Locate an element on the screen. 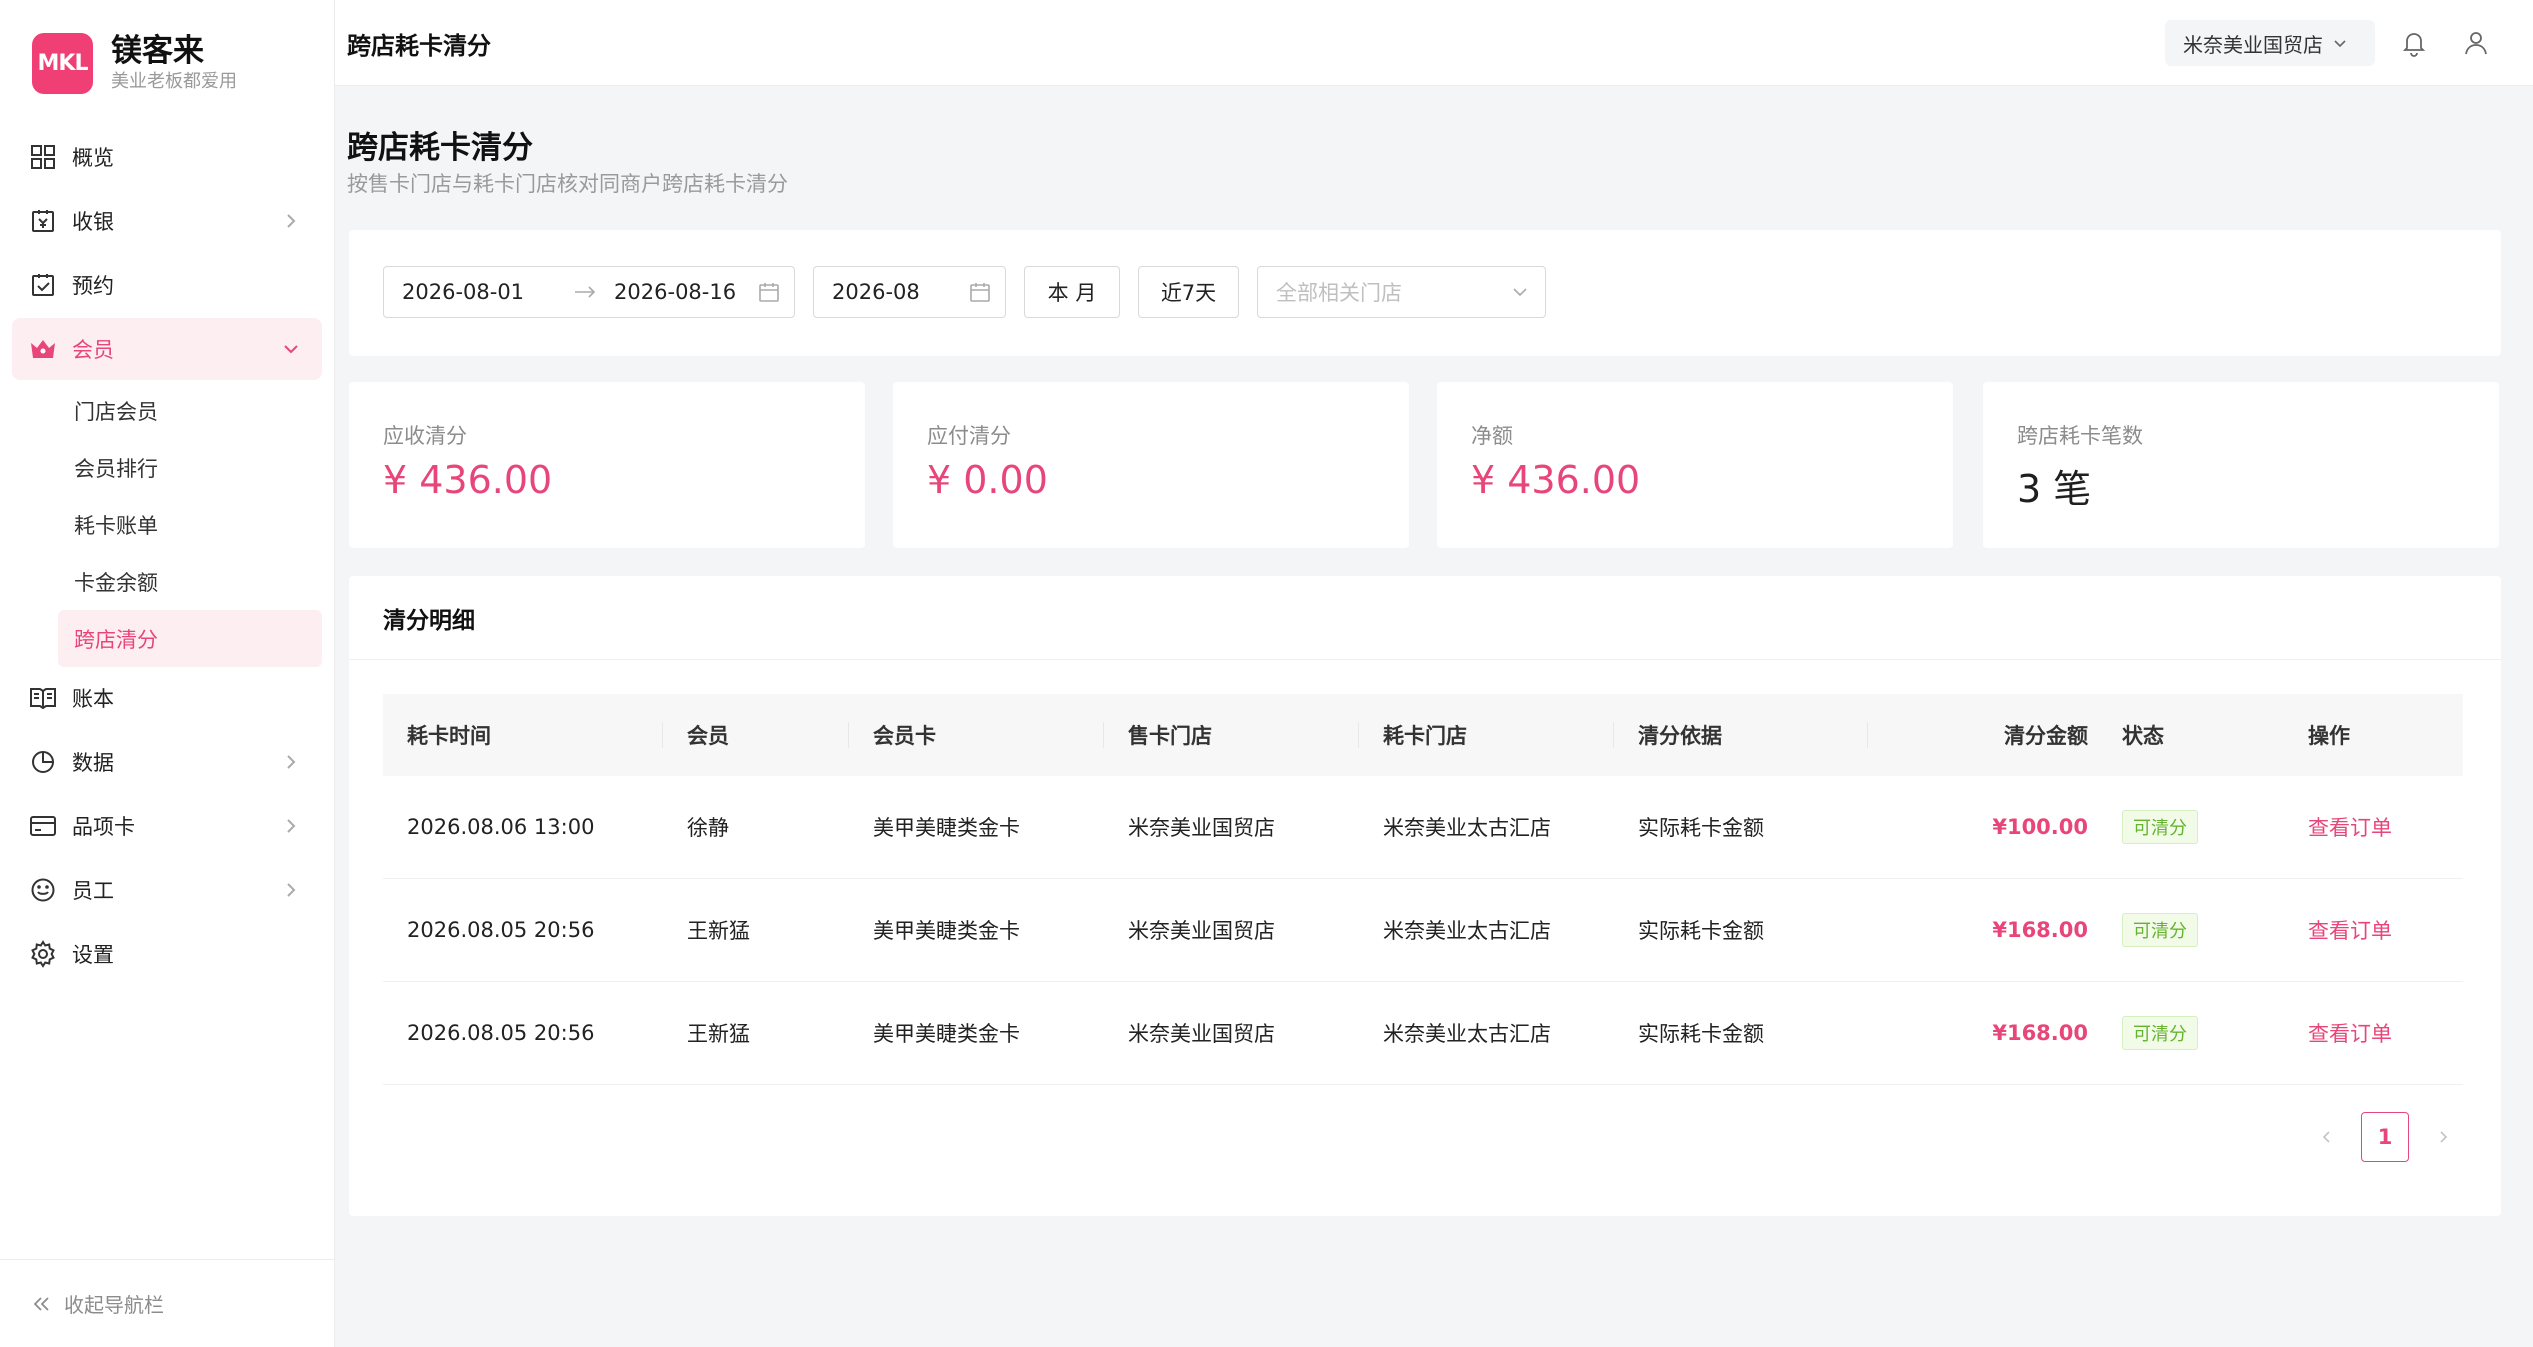 The height and width of the screenshot is (1347, 2533). month-picker: 2026-08 is located at coordinates (909, 292).